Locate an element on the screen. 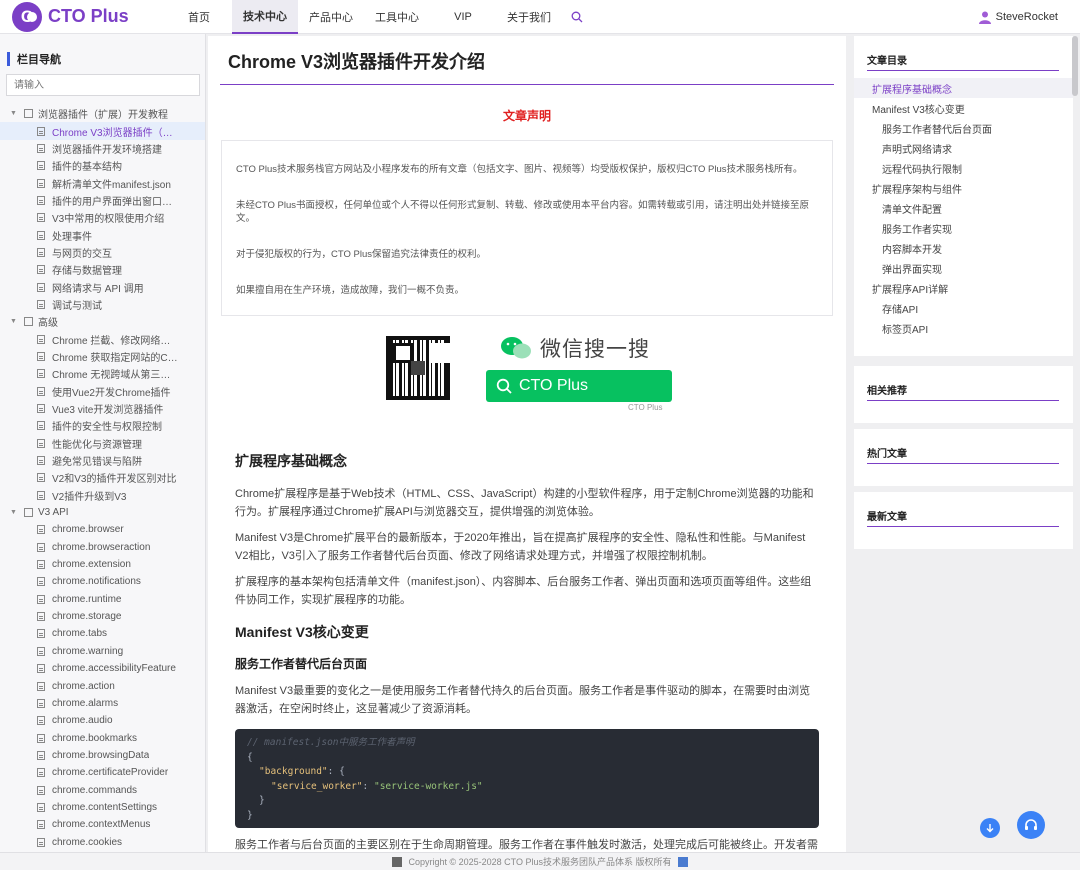  tree-item: chrome.certificateProvider is located at coordinates (102, 772).